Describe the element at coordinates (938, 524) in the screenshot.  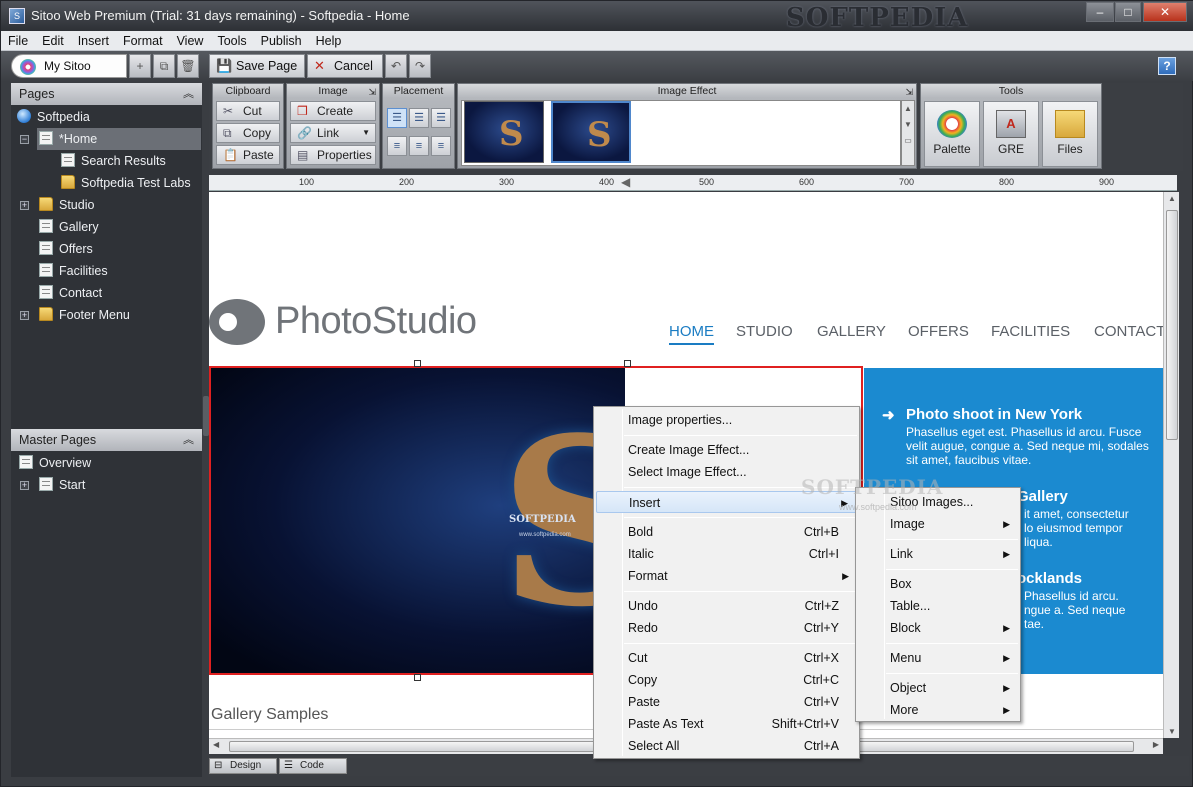
I see `menu-item-image: Image ▶` at that location.